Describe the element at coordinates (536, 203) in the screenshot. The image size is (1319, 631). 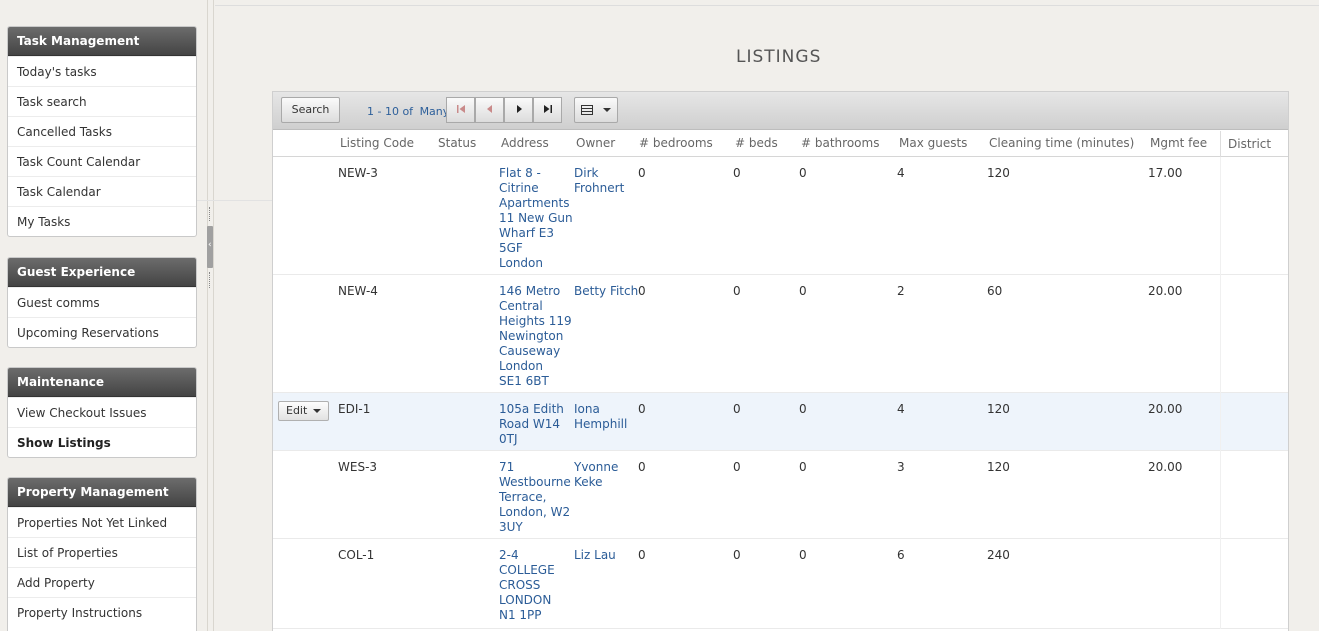
I see `cell-address-line: Apartments` at that location.